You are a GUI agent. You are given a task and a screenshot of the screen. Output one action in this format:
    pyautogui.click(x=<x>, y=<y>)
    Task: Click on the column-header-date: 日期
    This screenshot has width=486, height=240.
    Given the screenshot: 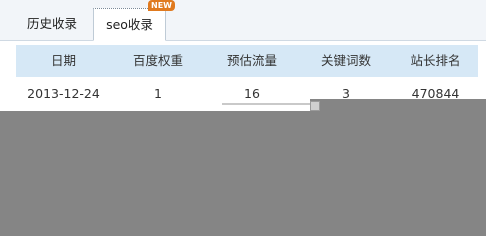 What is the action you would take?
    pyautogui.click(x=63, y=60)
    